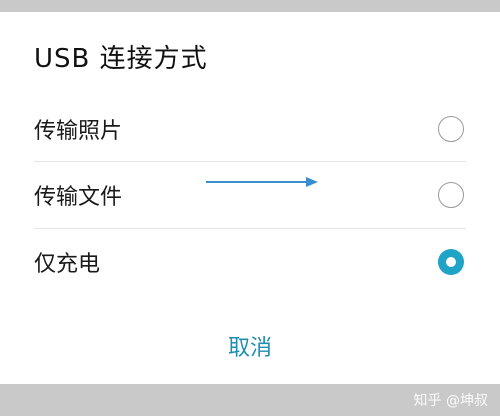 The width and height of the screenshot is (500, 416). Describe the element at coordinates (78, 131) in the screenshot. I see `option-label: 传输照片` at that location.